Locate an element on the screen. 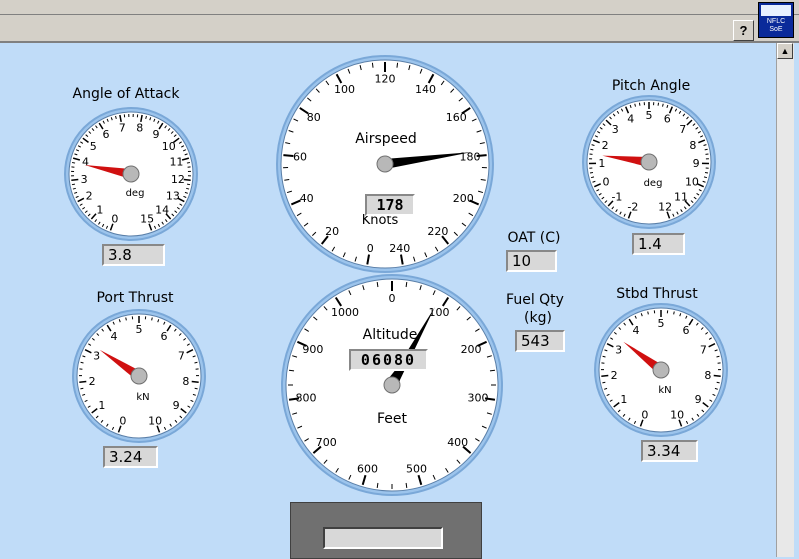 The width and height of the screenshot is (799, 559). port-unit: kN is located at coordinates (142, 397).